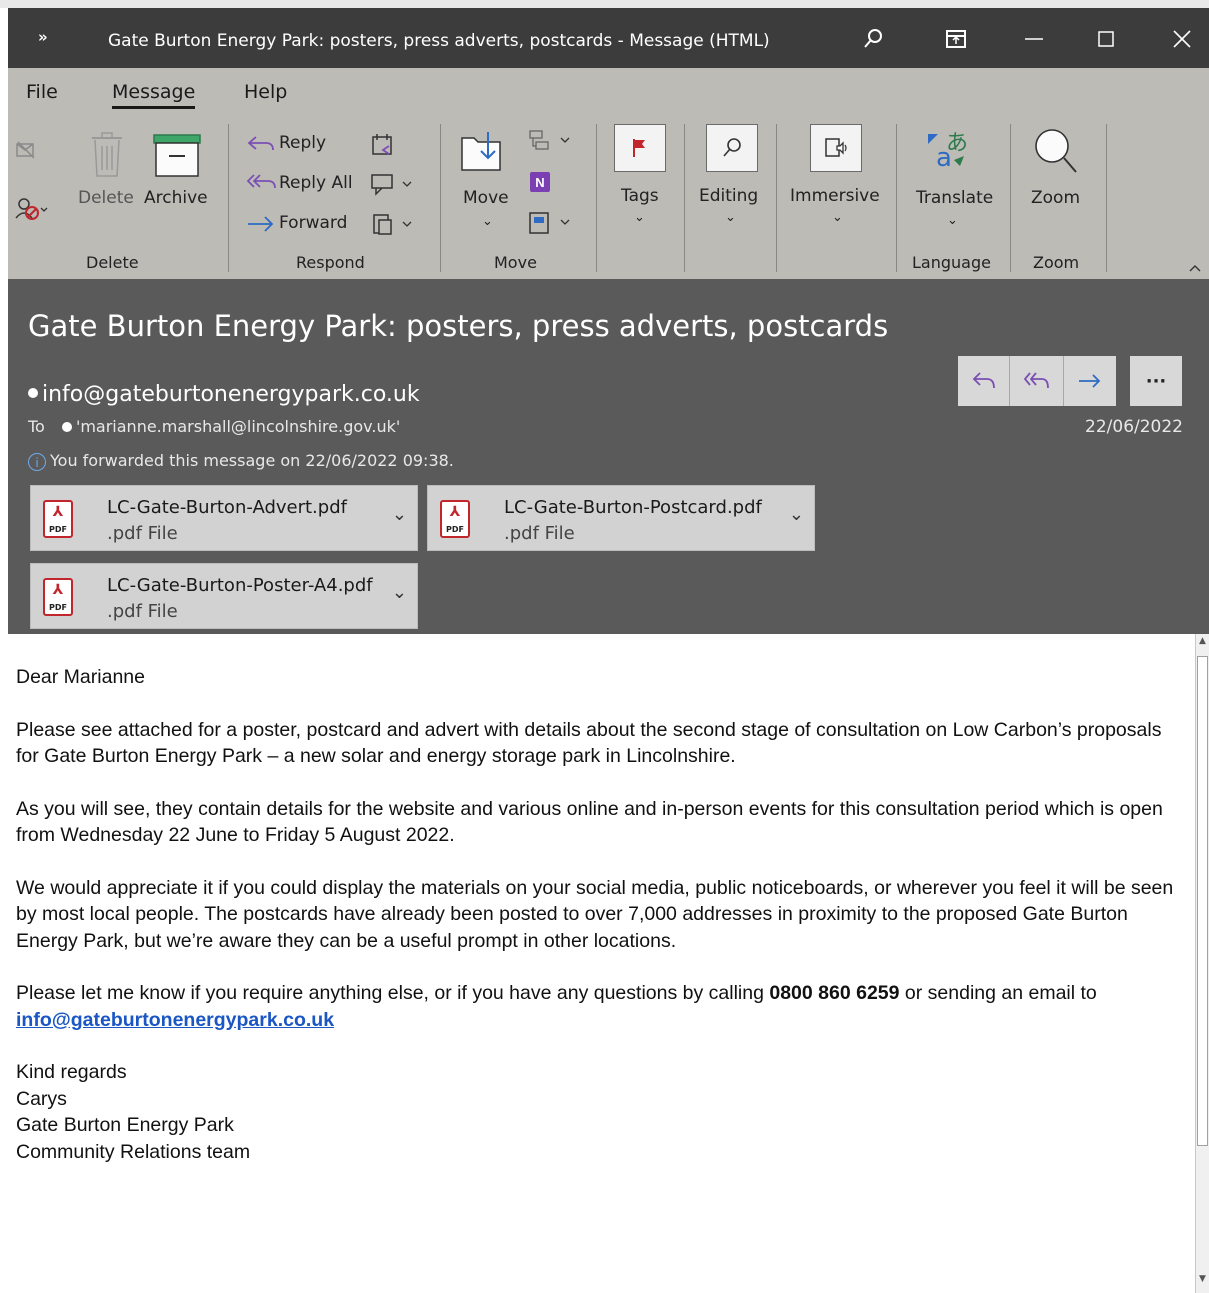 This screenshot has width=1209, height=1293. I want to click on menu-message: Message, so click(154, 95).